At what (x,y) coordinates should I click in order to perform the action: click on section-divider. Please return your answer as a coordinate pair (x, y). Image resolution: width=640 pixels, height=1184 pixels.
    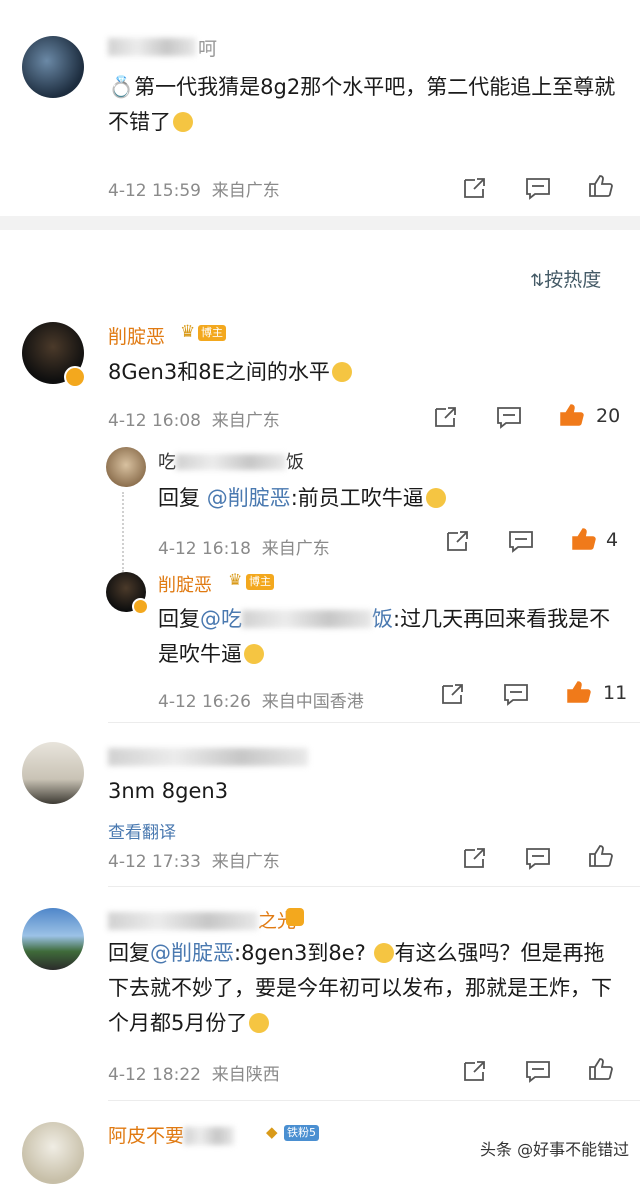
    Looking at the image, I should click on (320, 223).